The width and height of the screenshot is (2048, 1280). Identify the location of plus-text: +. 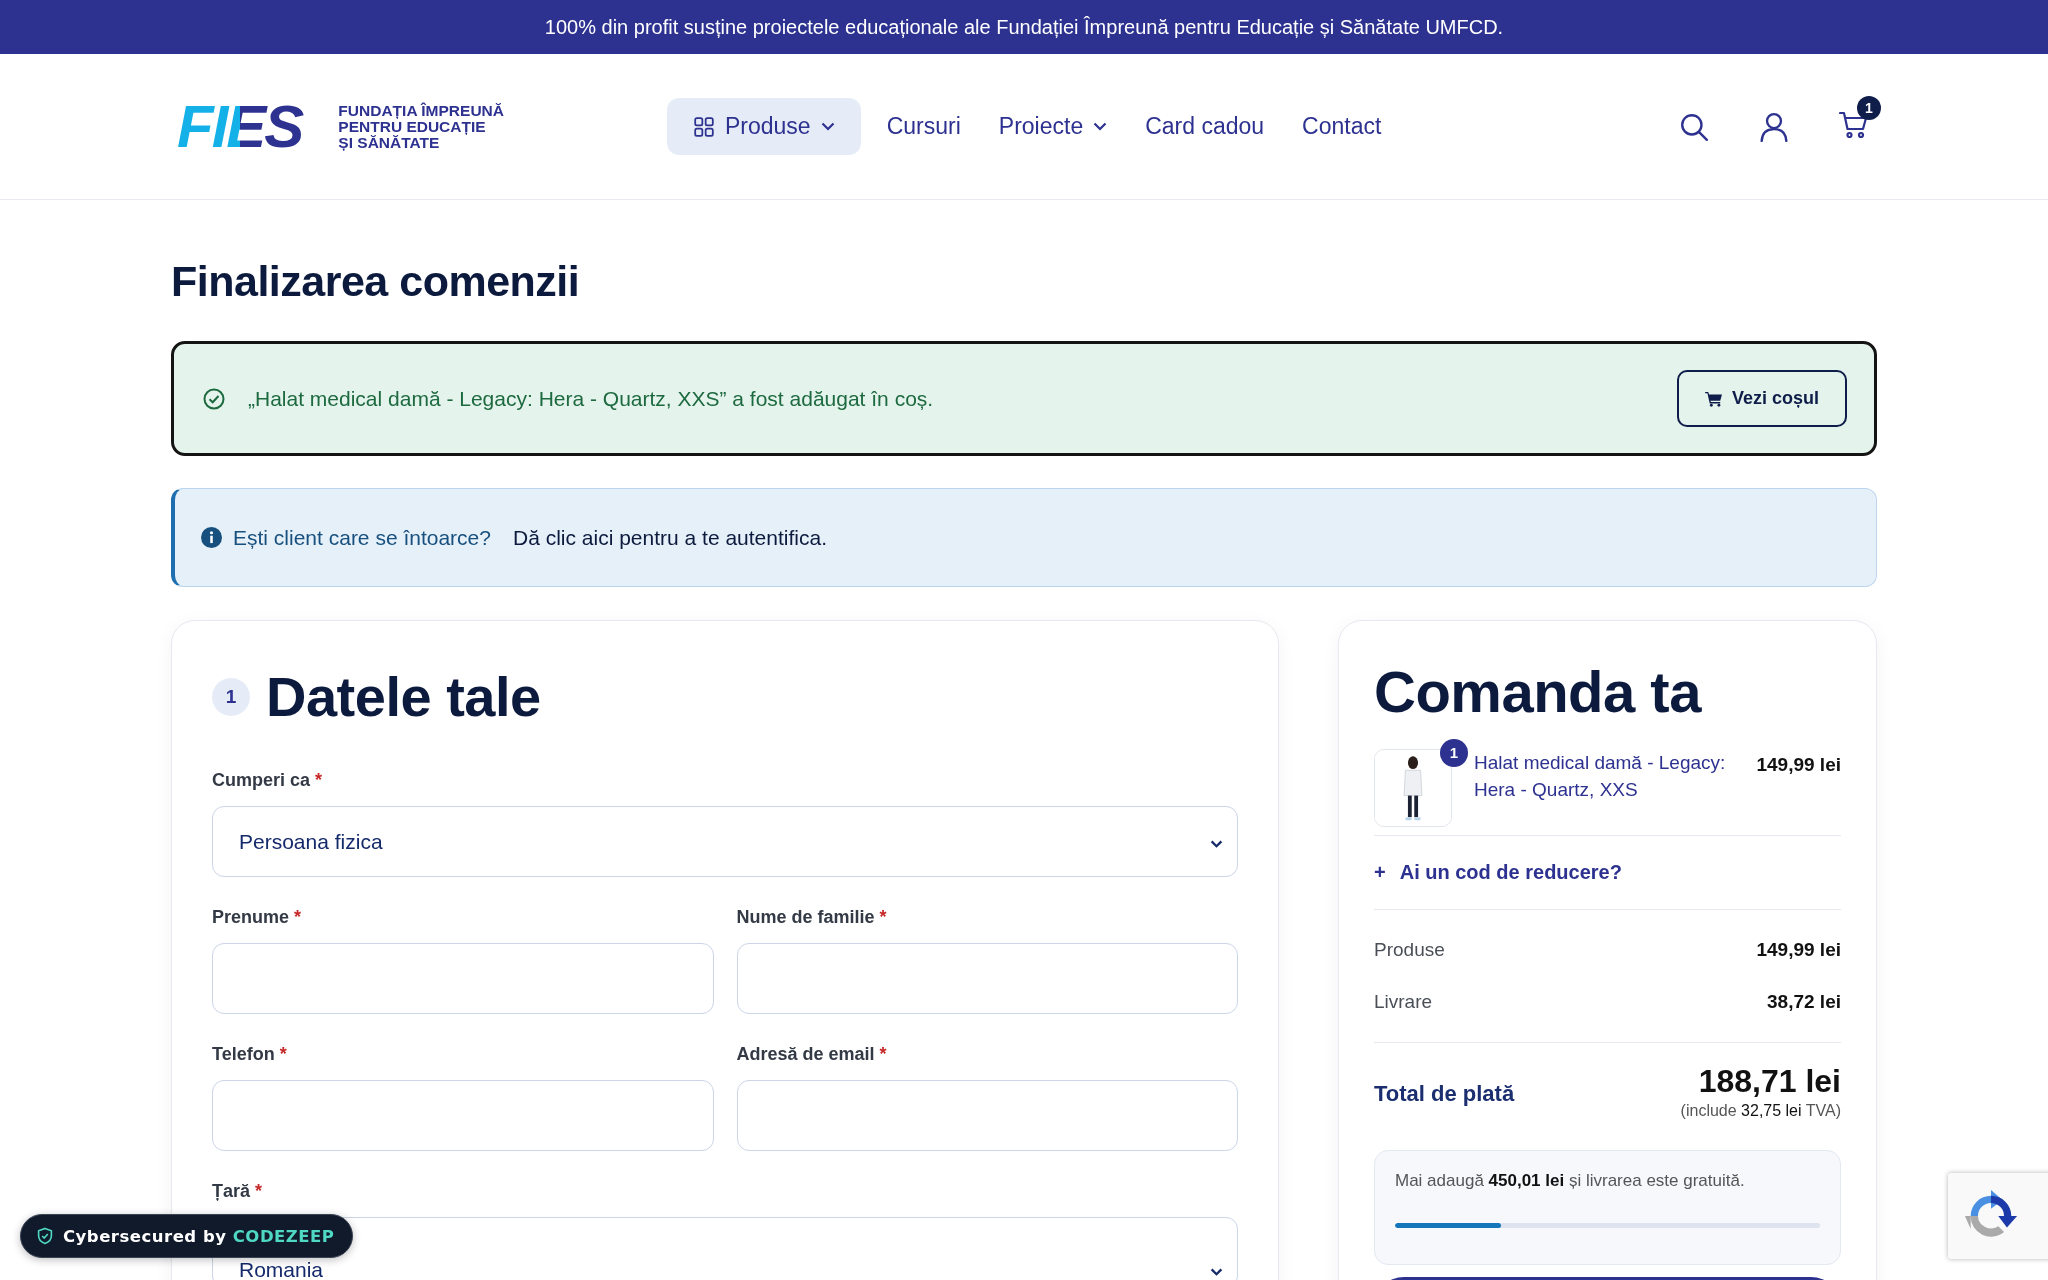
(1380, 872).